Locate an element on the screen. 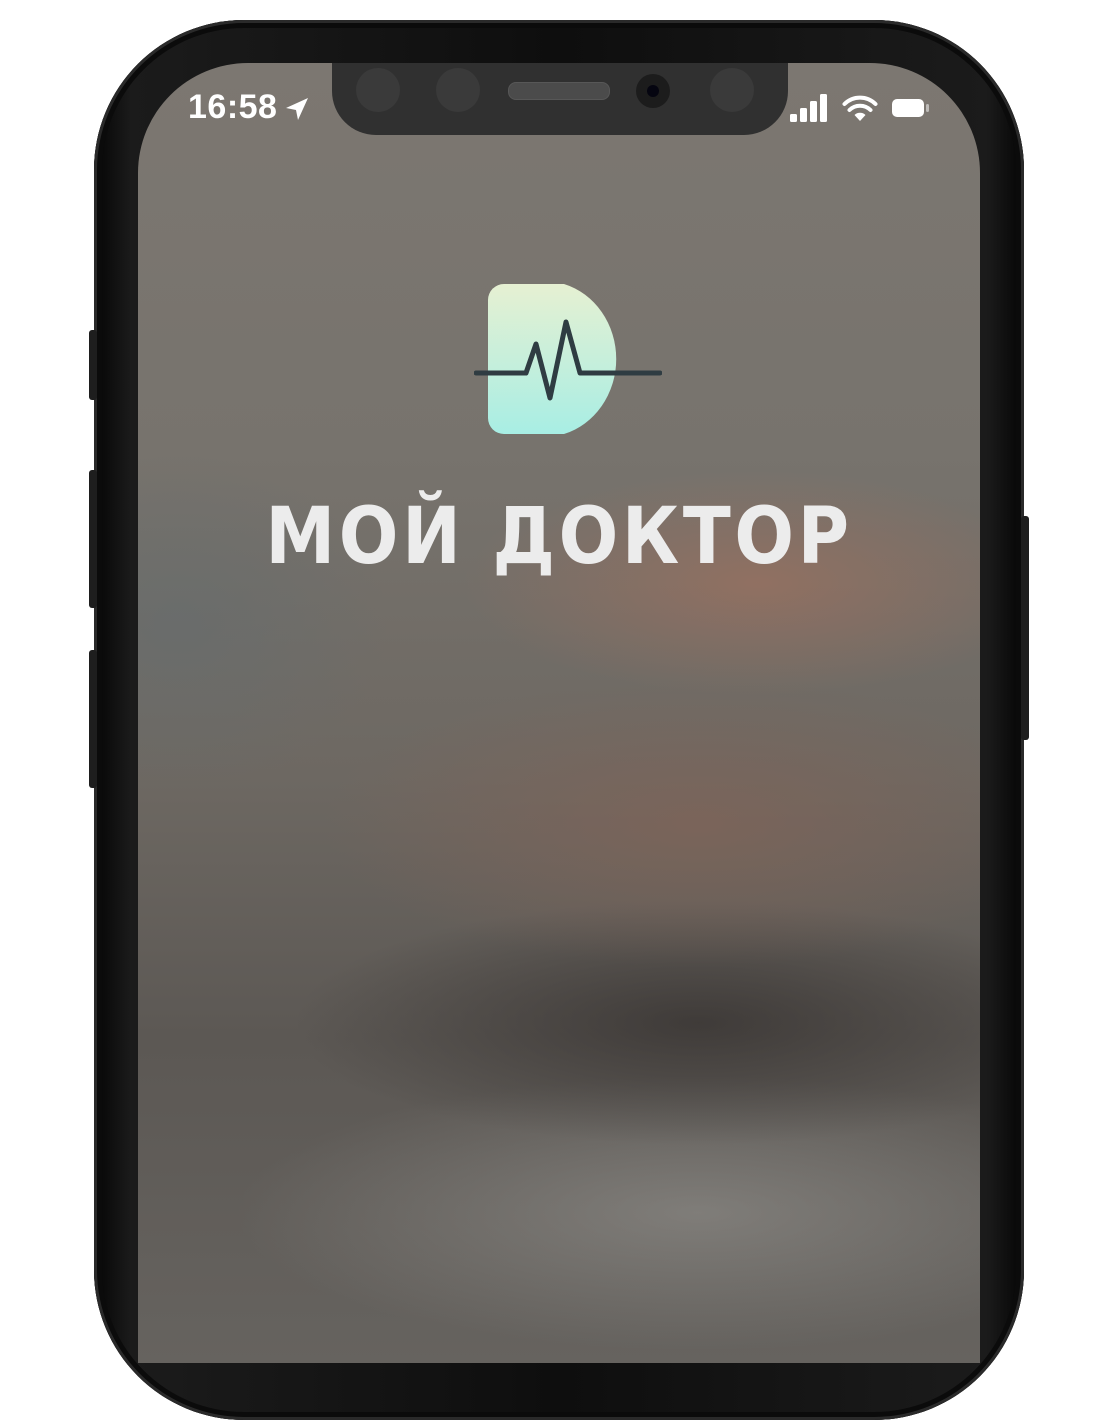  battery-icon is located at coordinates (910, 108).